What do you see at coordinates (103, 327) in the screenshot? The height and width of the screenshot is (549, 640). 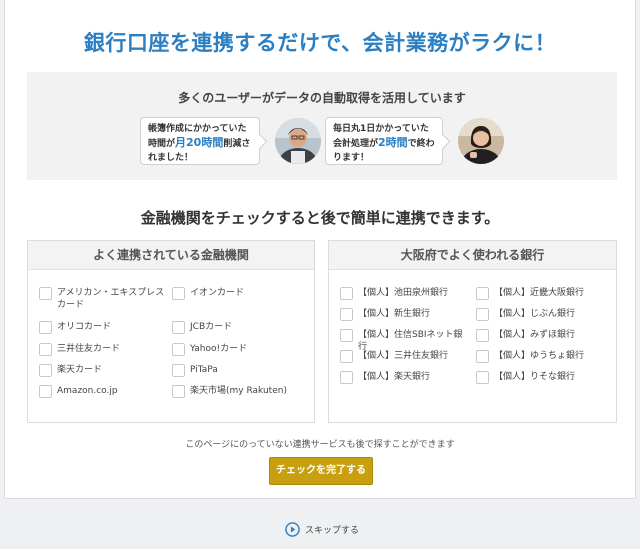 I see `checkbox-option: オリコカード` at bounding box center [103, 327].